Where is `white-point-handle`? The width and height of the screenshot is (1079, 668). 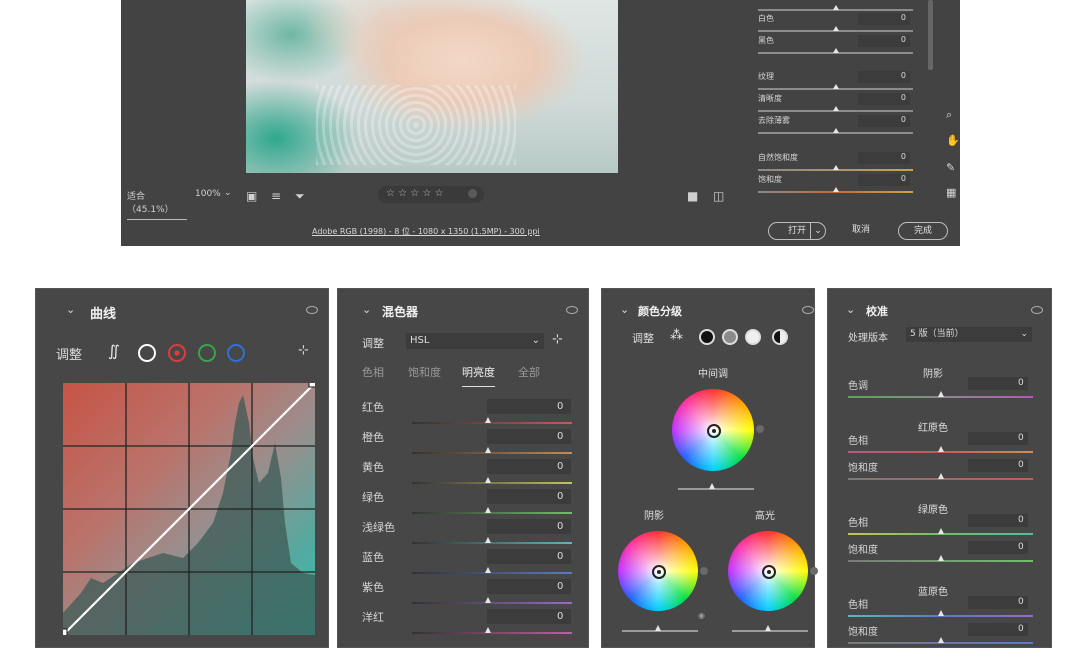
white-point-handle is located at coordinates (311, 385).